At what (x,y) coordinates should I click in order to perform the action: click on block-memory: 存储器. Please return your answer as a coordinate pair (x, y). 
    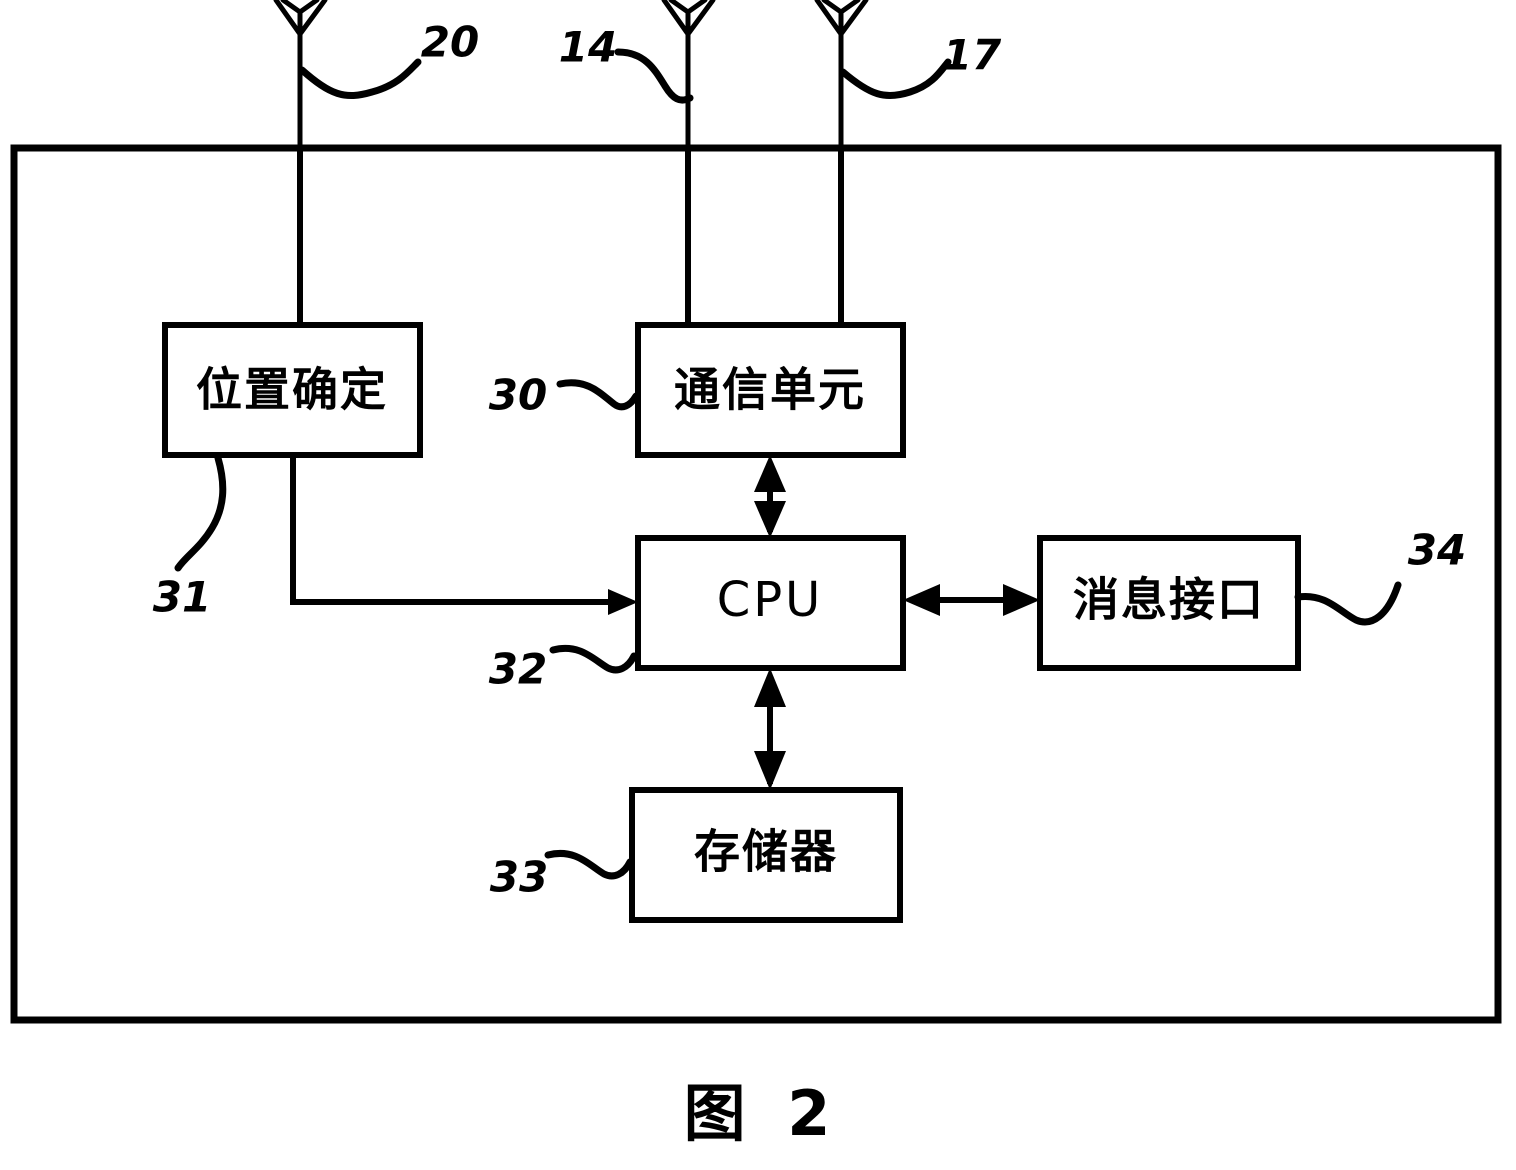
    Looking at the image, I should click on (766, 855).